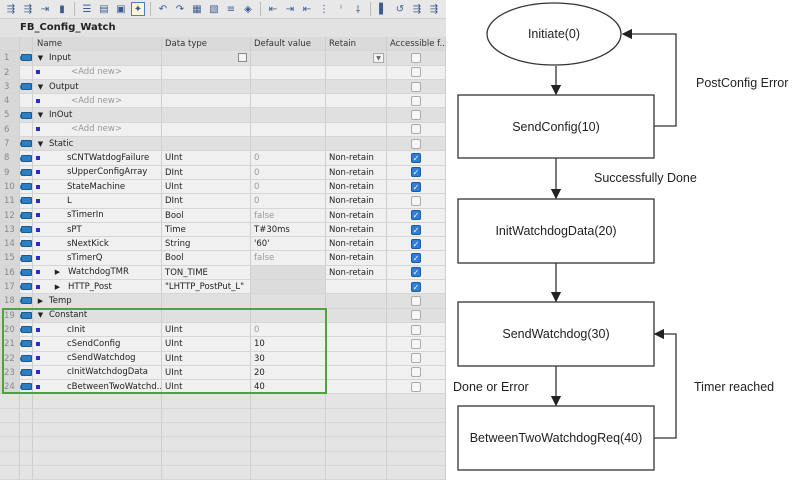 This screenshot has width=800, height=480. What do you see at coordinates (273, 9) in the screenshot?
I see `left-align-icon: ⇤` at bounding box center [273, 9].